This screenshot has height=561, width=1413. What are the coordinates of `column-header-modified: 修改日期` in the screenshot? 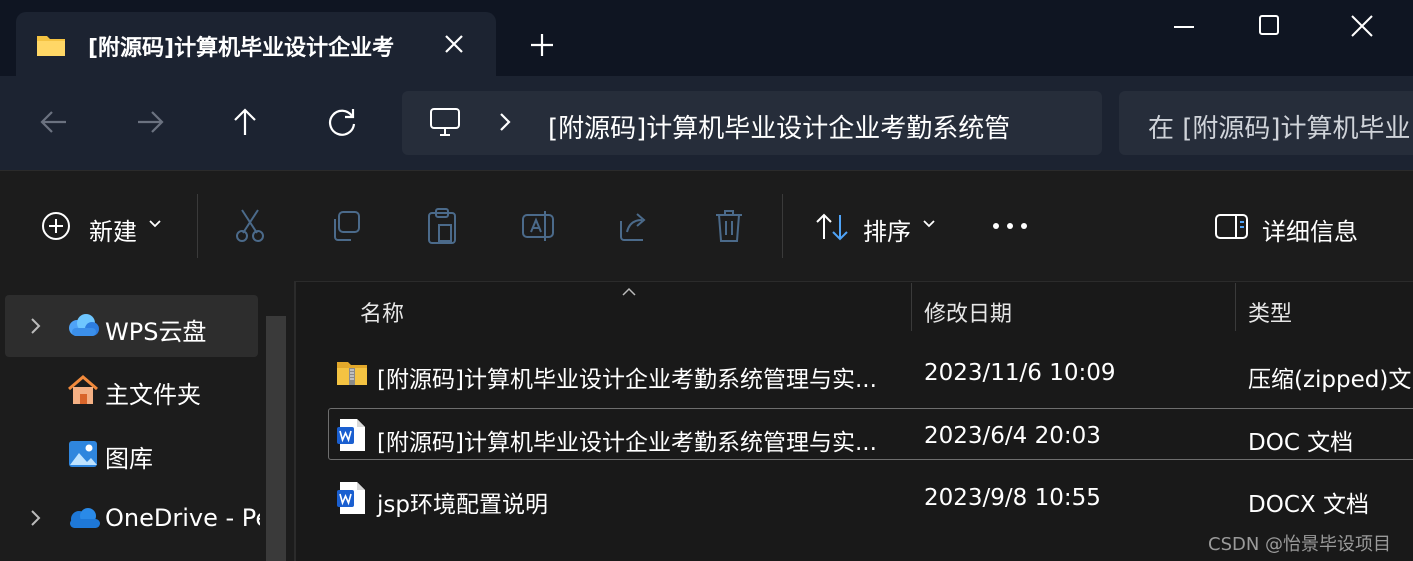 It's located at (968, 312).